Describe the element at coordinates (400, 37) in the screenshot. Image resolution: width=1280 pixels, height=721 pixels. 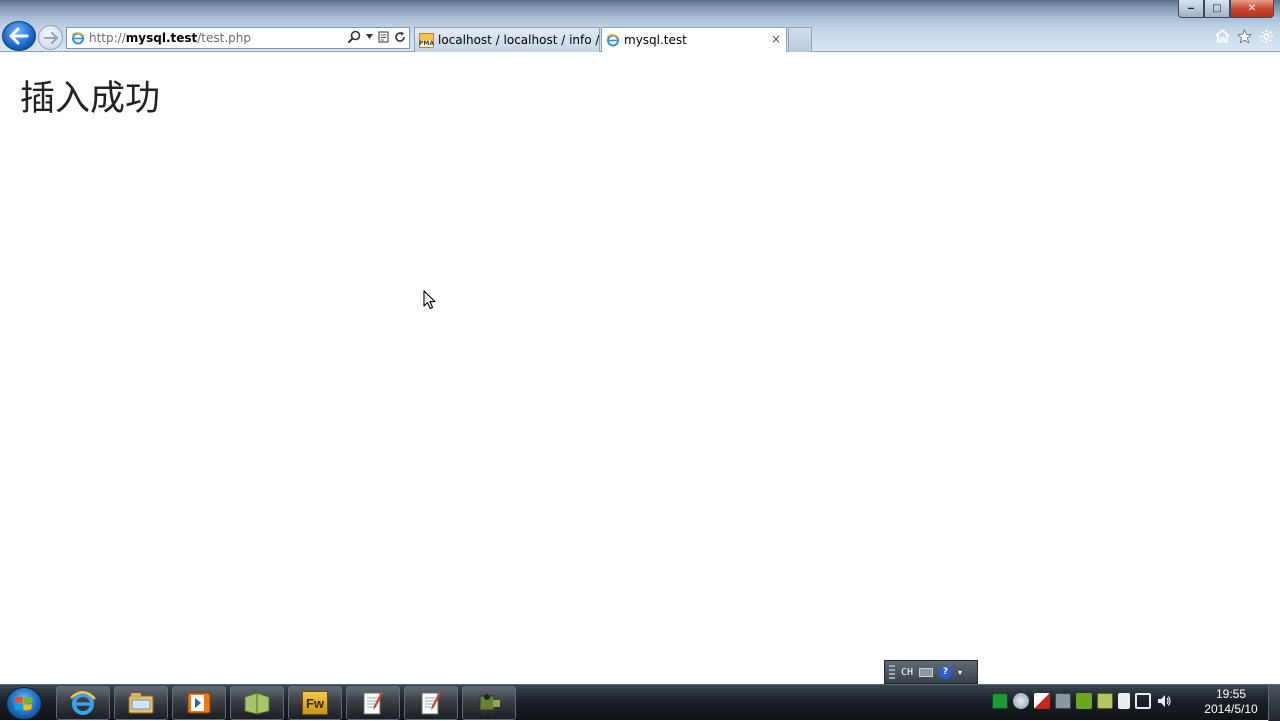
I see `refresh-icon` at that location.